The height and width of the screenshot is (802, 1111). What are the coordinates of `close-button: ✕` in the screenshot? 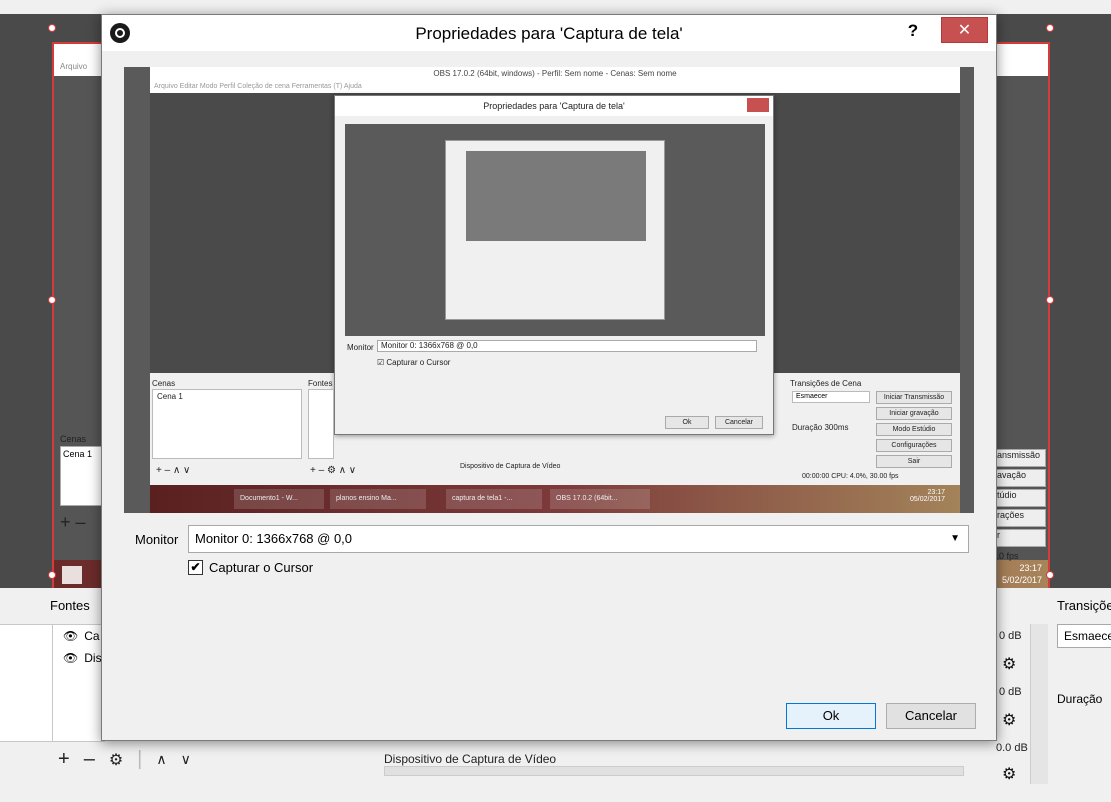 It's located at (964, 30).